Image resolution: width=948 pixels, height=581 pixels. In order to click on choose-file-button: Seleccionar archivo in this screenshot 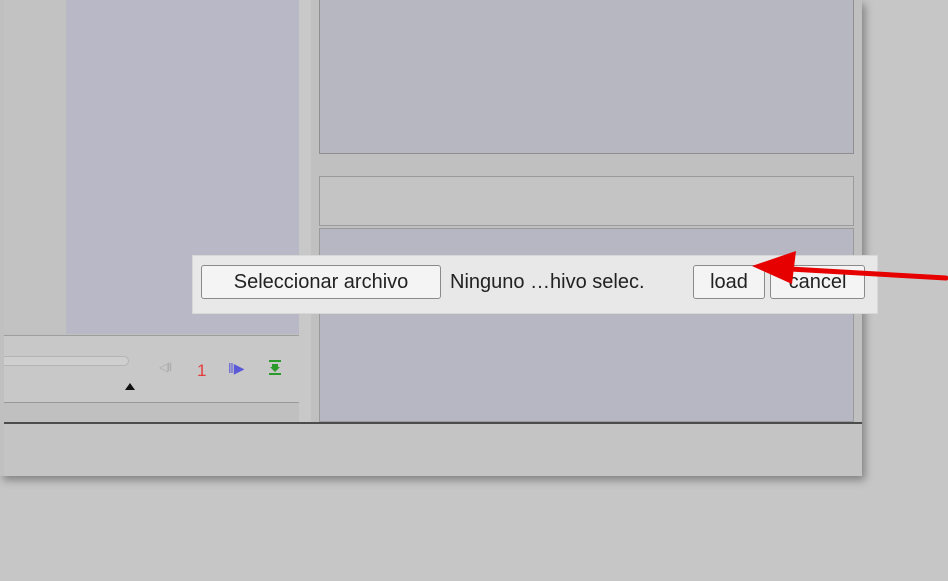, I will do `click(321, 282)`.